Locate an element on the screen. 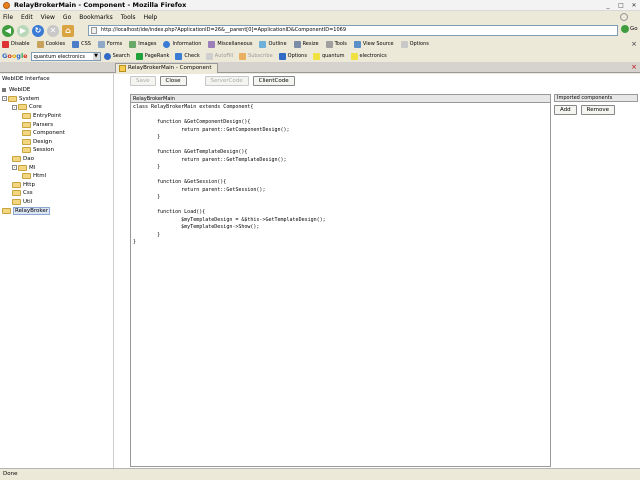 This screenshot has height=480, width=640. subscribe-icon is located at coordinates (243, 56).